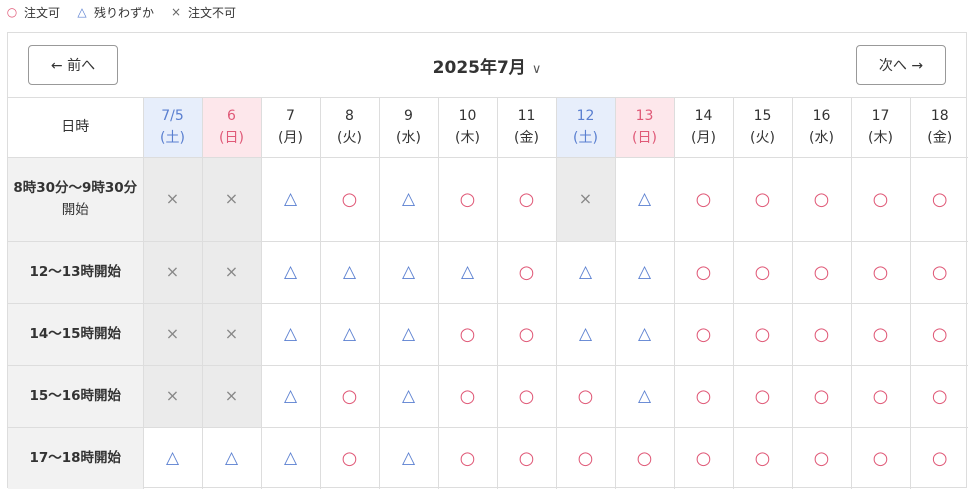  What do you see at coordinates (129, 12) in the screenshot?
I see `legend: ○ 注文可 △ 残りわずか × 注文不可` at bounding box center [129, 12].